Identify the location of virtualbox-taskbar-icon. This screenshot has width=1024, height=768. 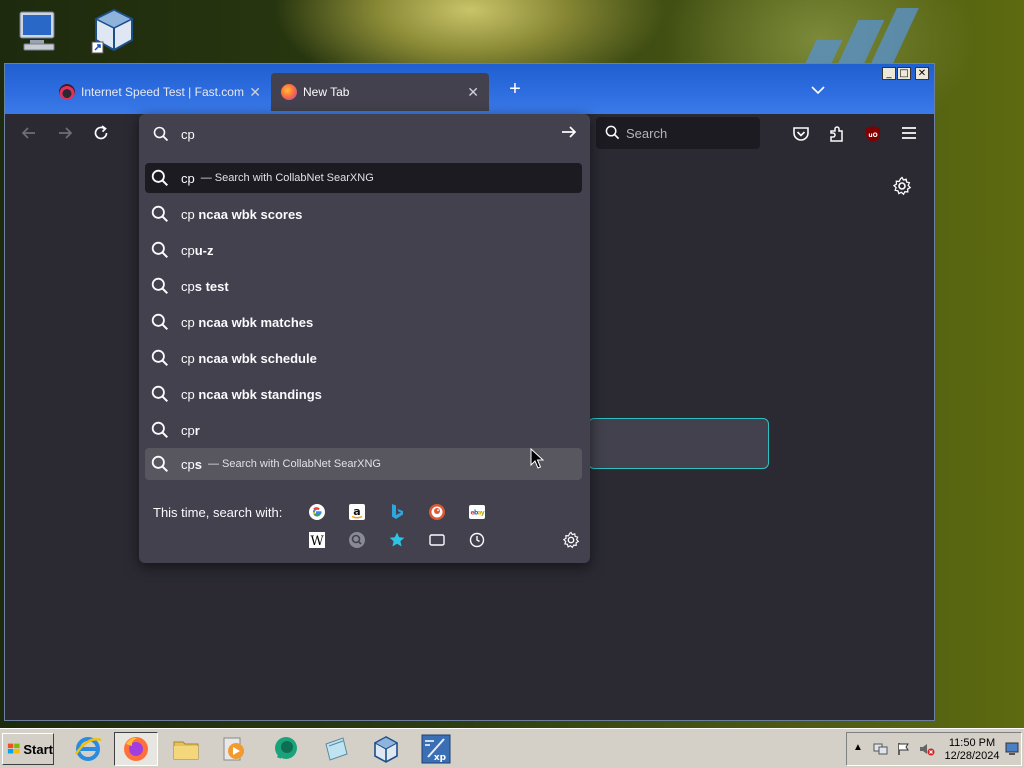
(386, 749).